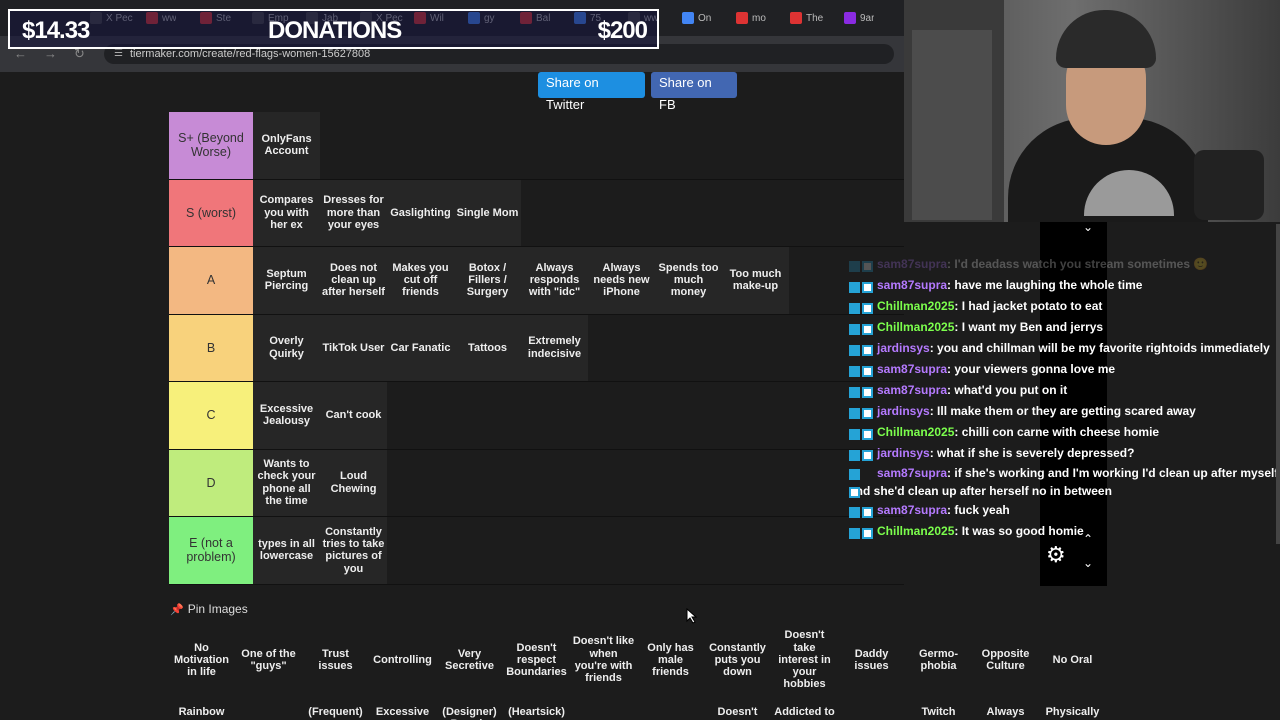 The height and width of the screenshot is (720, 1280). I want to click on pool-item: (Designer) Brands, so click(469, 712).